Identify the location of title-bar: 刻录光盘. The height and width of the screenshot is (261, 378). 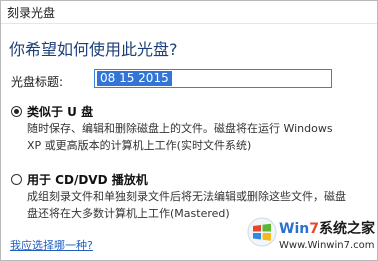
(189, 12).